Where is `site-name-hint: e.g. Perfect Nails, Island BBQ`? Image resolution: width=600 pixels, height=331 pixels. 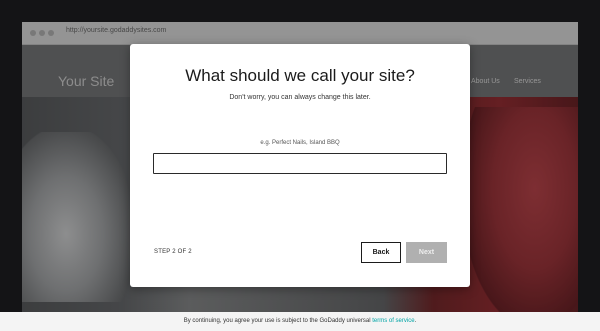
site-name-hint: e.g. Perfect Nails, Island BBQ is located at coordinates (300, 143).